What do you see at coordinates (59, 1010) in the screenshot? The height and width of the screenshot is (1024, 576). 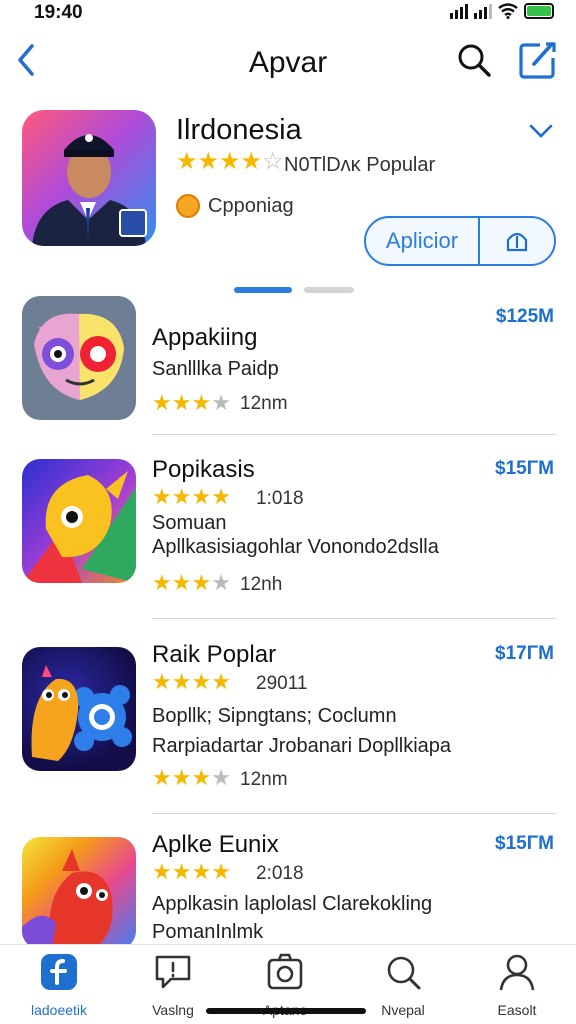 I see `tab-label: ladoeetik` at bounding box center [59, 1010].